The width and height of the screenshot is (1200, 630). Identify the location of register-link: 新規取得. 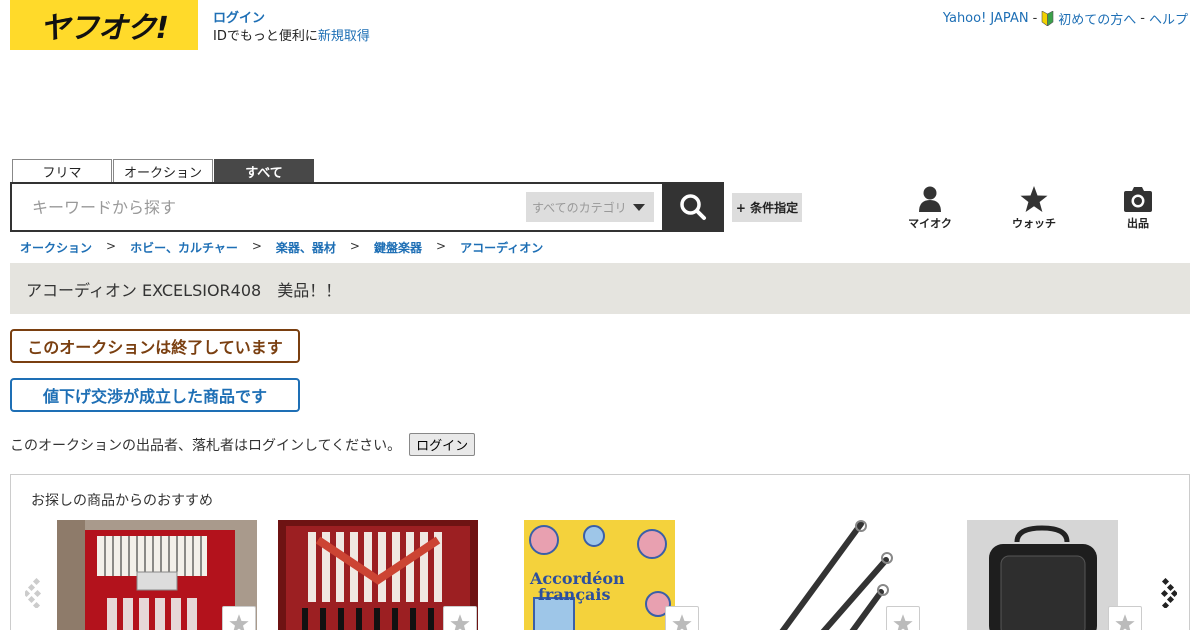
(344, 36).